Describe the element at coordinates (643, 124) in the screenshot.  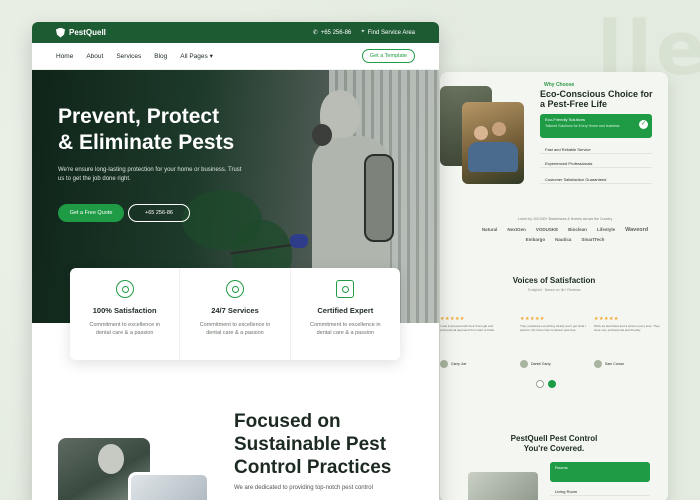
I see `check-icon: ✓` at that location.